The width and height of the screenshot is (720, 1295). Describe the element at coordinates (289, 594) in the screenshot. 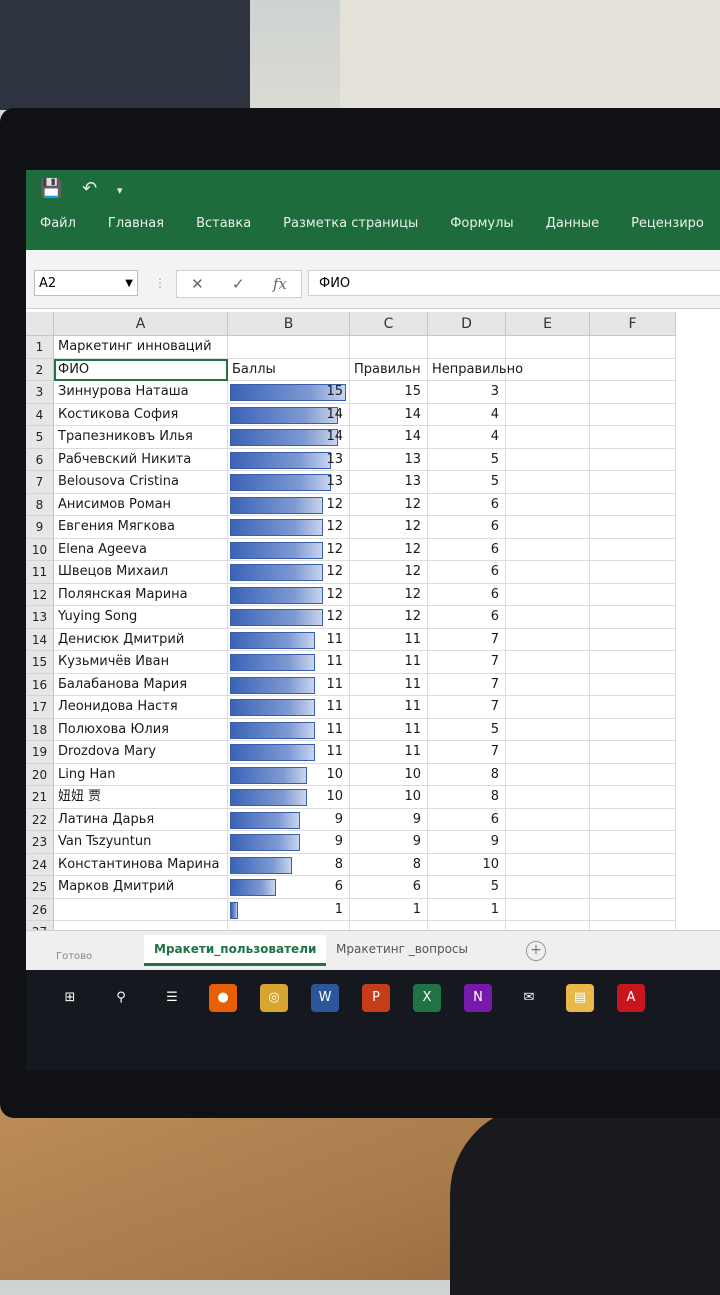

I see `cell-b12: 12` at that location.